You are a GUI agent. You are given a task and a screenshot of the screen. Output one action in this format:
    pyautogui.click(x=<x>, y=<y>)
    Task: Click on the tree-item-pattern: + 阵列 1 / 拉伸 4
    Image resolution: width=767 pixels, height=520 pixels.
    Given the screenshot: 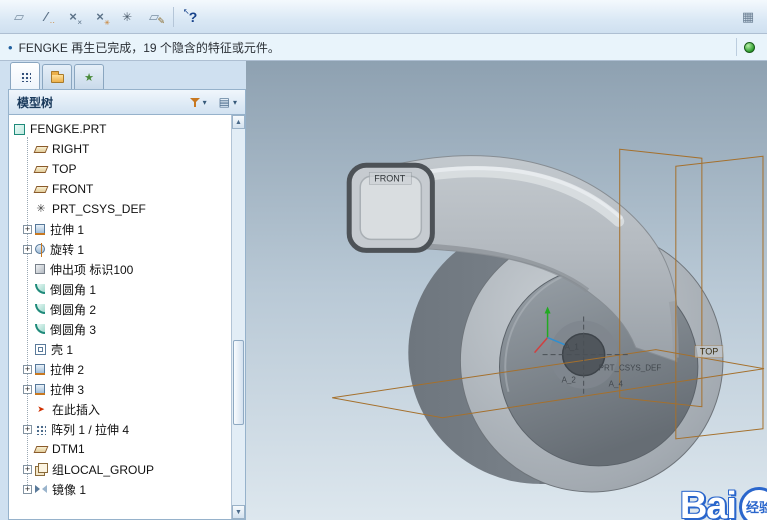 What is the action you would take?
    pyautogui.click(x=120, y=429)
    